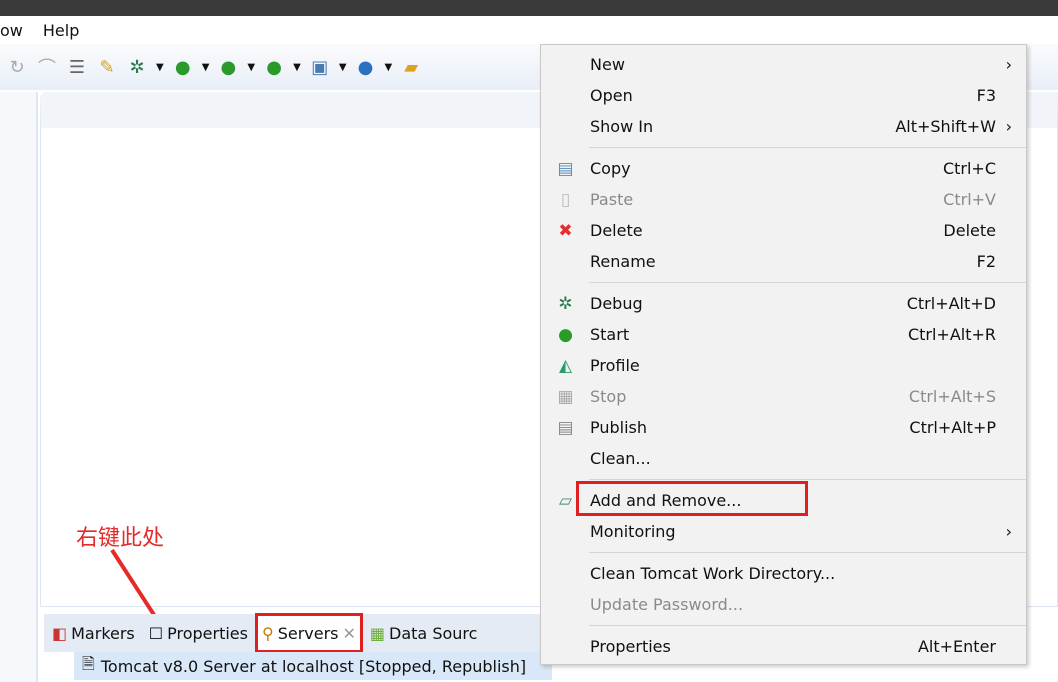 The height and width of the screenshot is (682, 1058). Describe the element at coordinates (619, 427) in the screenshot. I see `menu-item-label: Publish` at that location.